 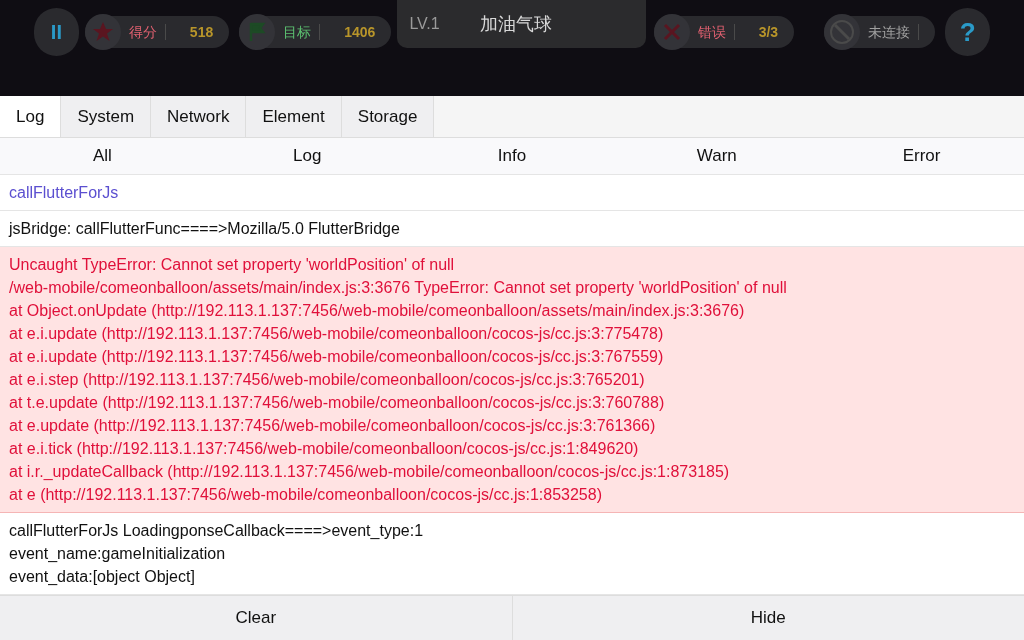 I want to click on hud-value: 1406, so click(x=360, y=32).